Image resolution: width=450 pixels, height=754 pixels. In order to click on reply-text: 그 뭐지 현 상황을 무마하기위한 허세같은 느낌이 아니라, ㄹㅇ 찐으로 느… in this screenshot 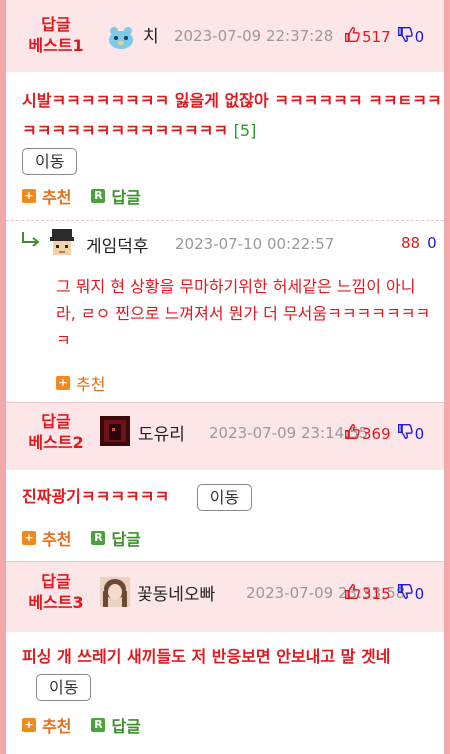, I will do `click(243, 313)`.